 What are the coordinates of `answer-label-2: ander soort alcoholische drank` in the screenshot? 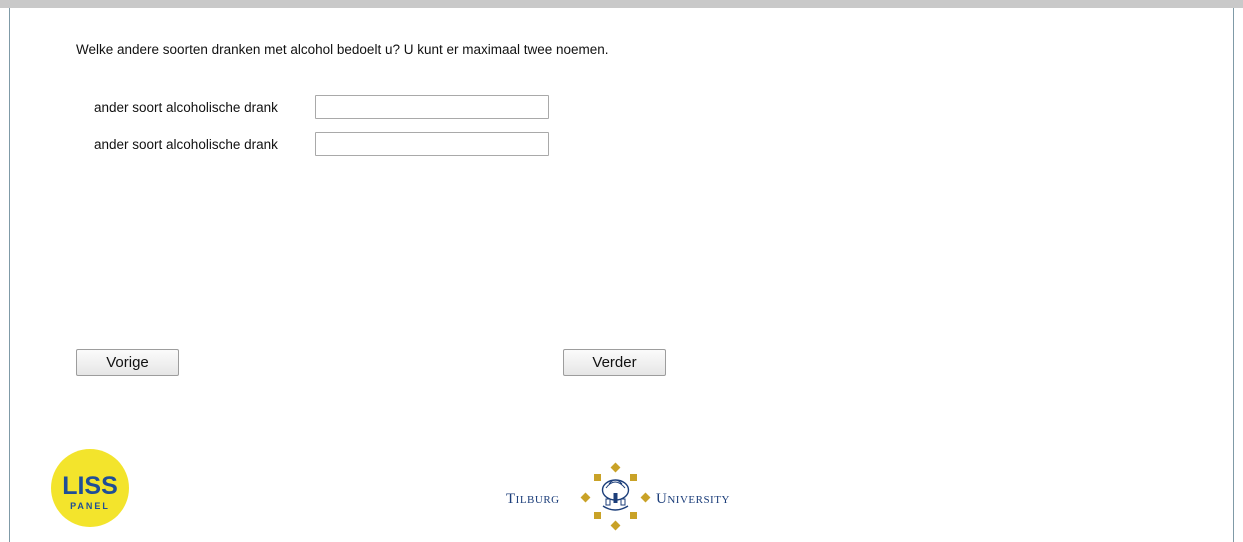 It's located at (186, 144).